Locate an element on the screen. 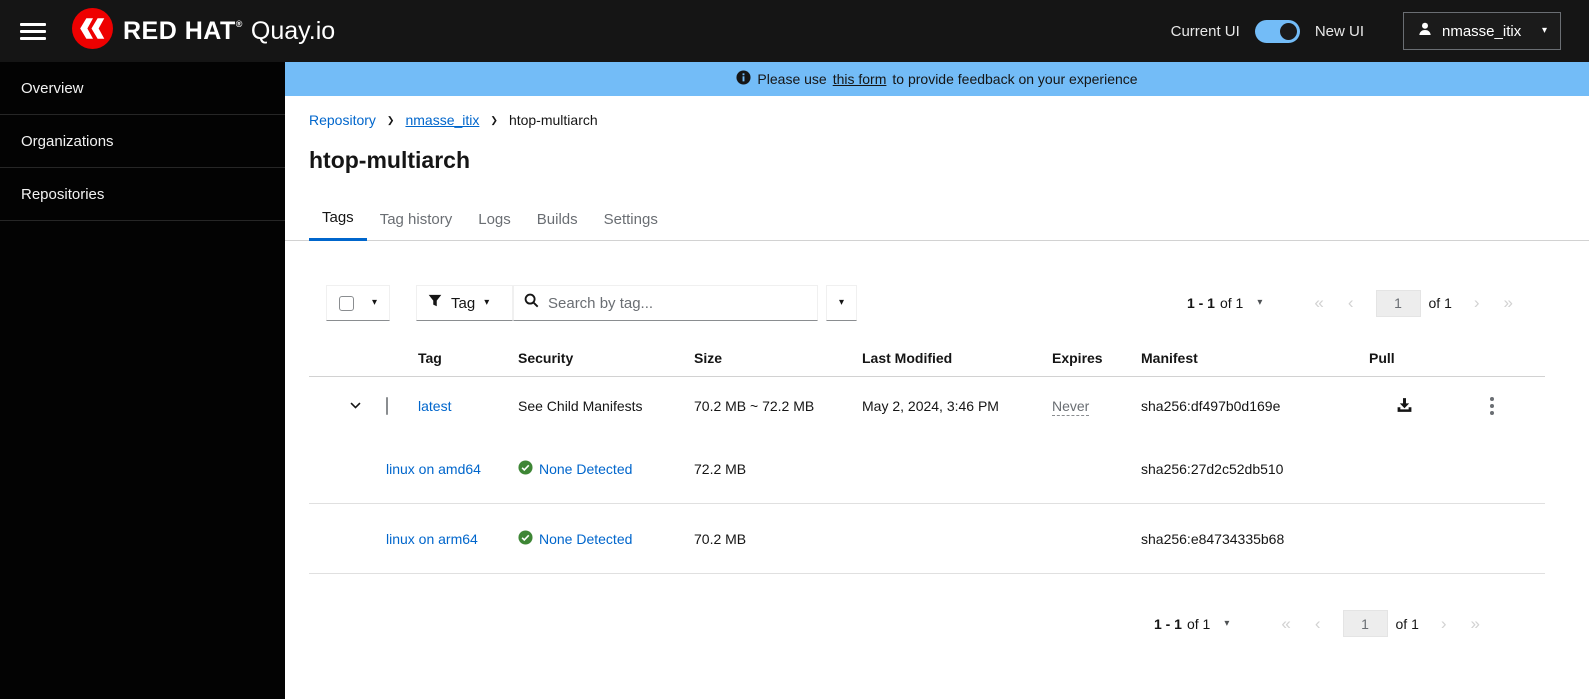 The width and height of the screenshot is (1589, 699). tab-settings: Settings is located at coordinates (631, 220).